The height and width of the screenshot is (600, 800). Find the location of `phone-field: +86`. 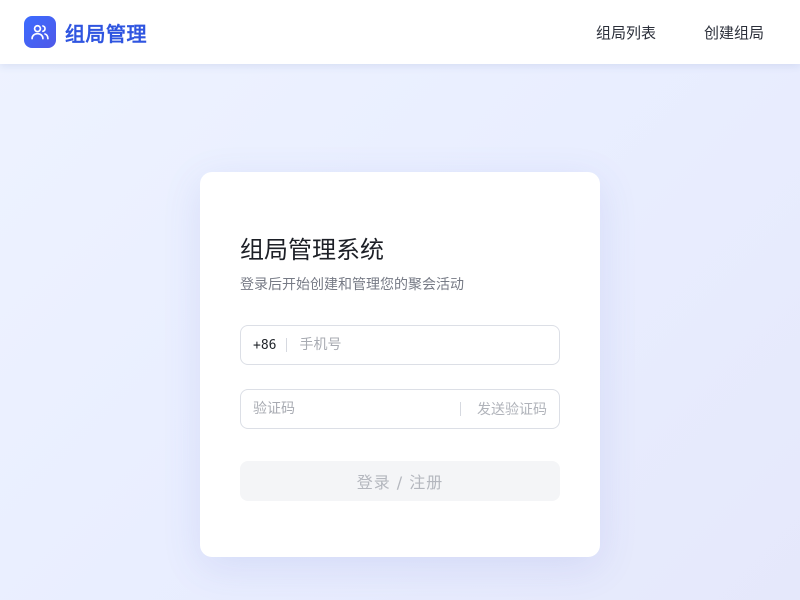

phone-field: +86 is located at coordinates (400, 345).